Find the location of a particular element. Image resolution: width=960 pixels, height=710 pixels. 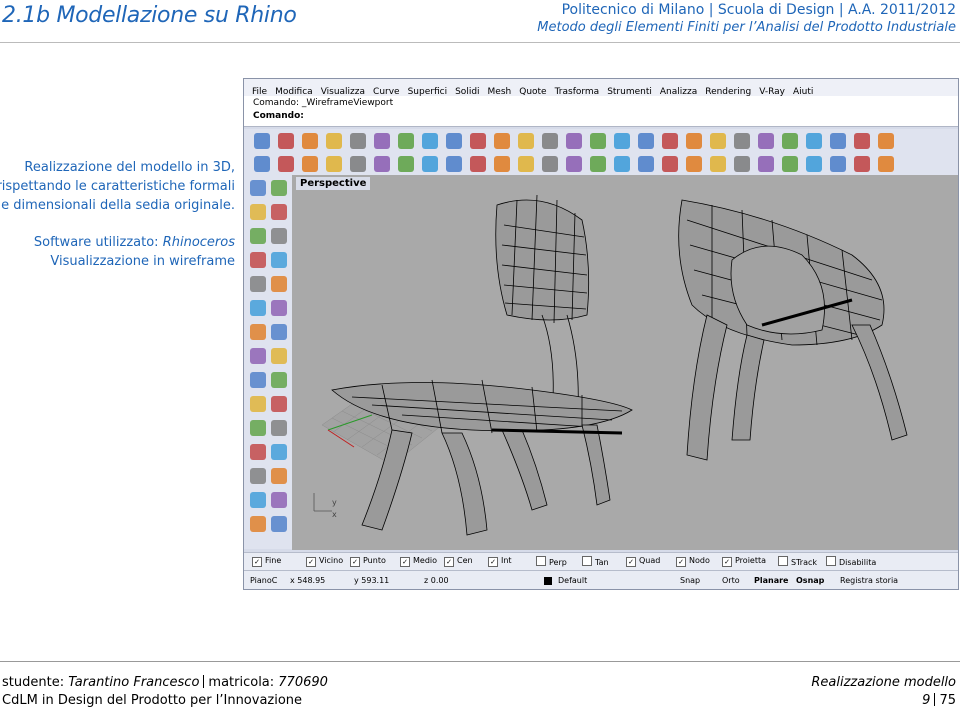

status-orto: Orto is located at coordinates (731, 580).